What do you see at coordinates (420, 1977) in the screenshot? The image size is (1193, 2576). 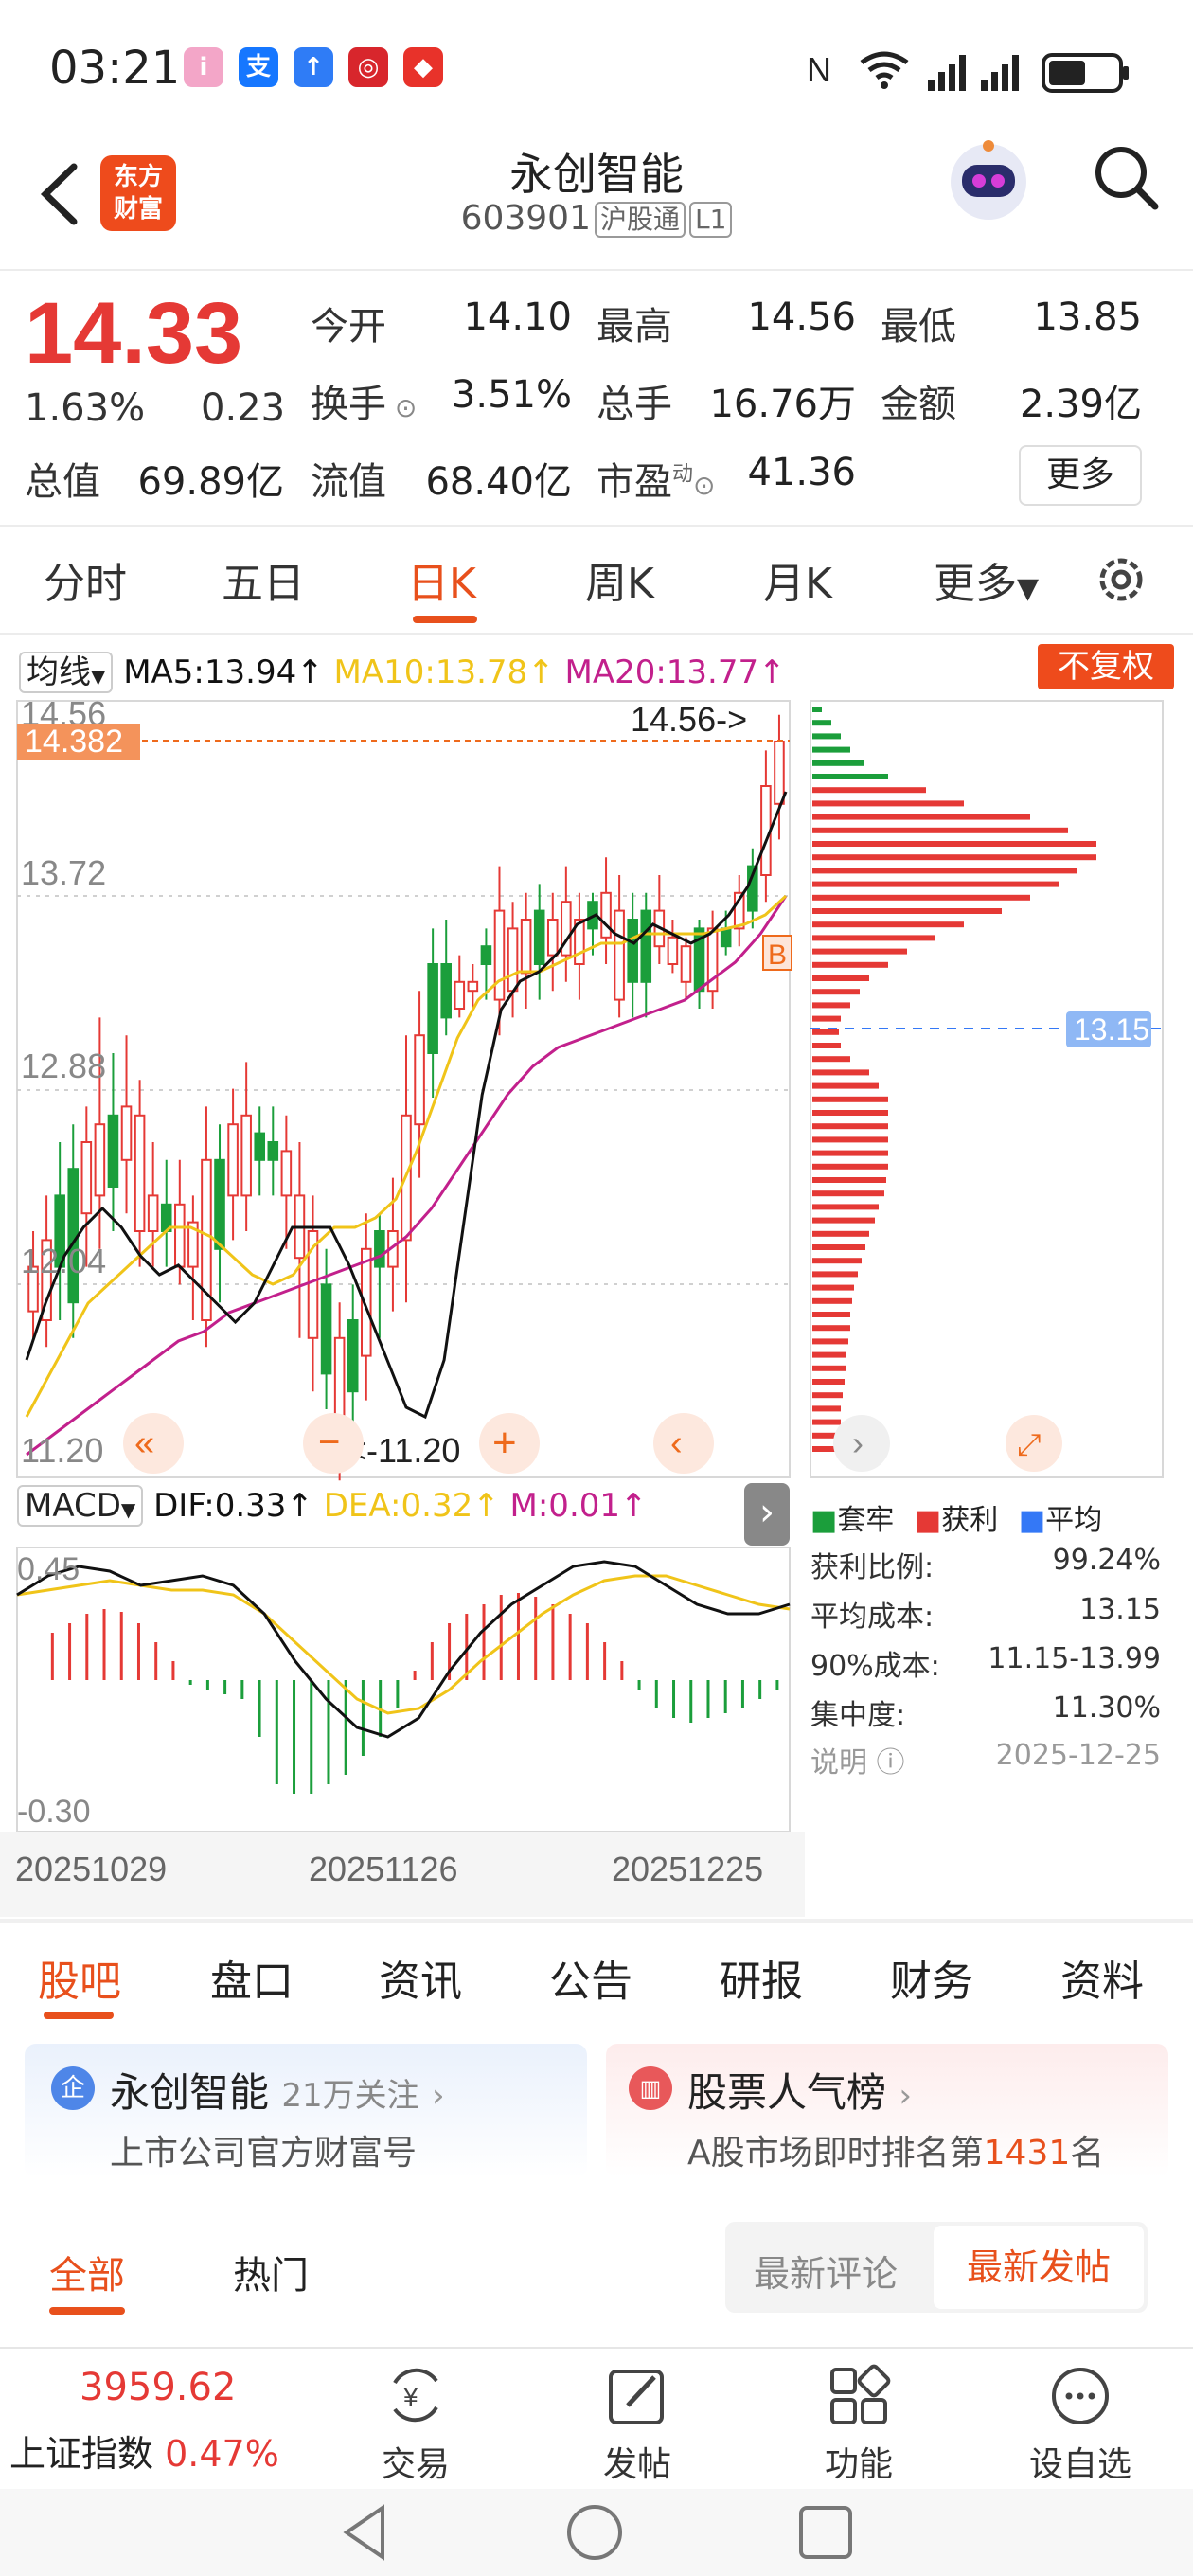 I see `tab-news: 资讯` at bounding box center [420, 1977].